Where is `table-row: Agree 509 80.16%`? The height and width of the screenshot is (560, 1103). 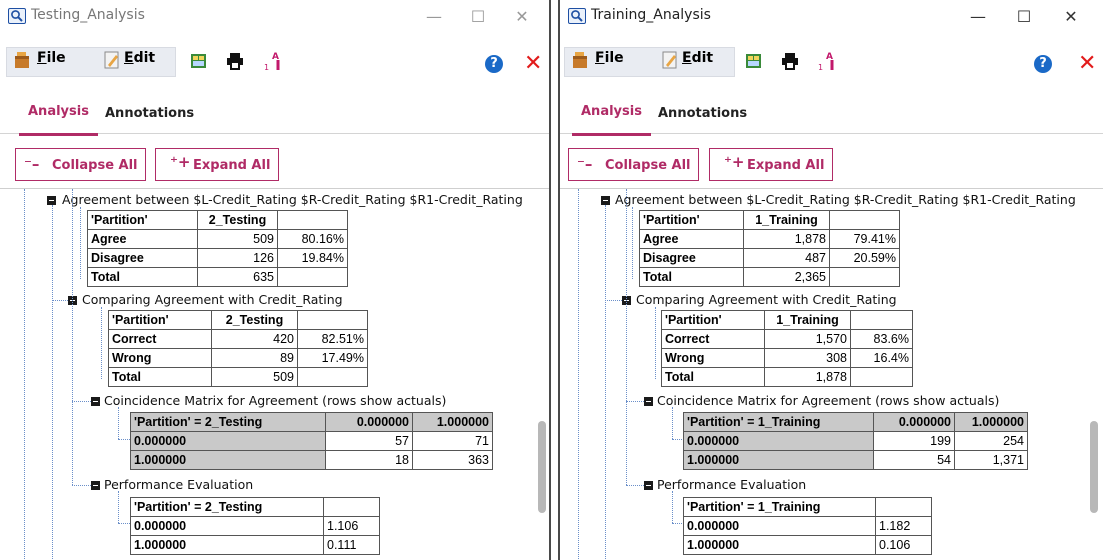 table-row: Agree 509 80.16% is located at coordinates (217, 239).